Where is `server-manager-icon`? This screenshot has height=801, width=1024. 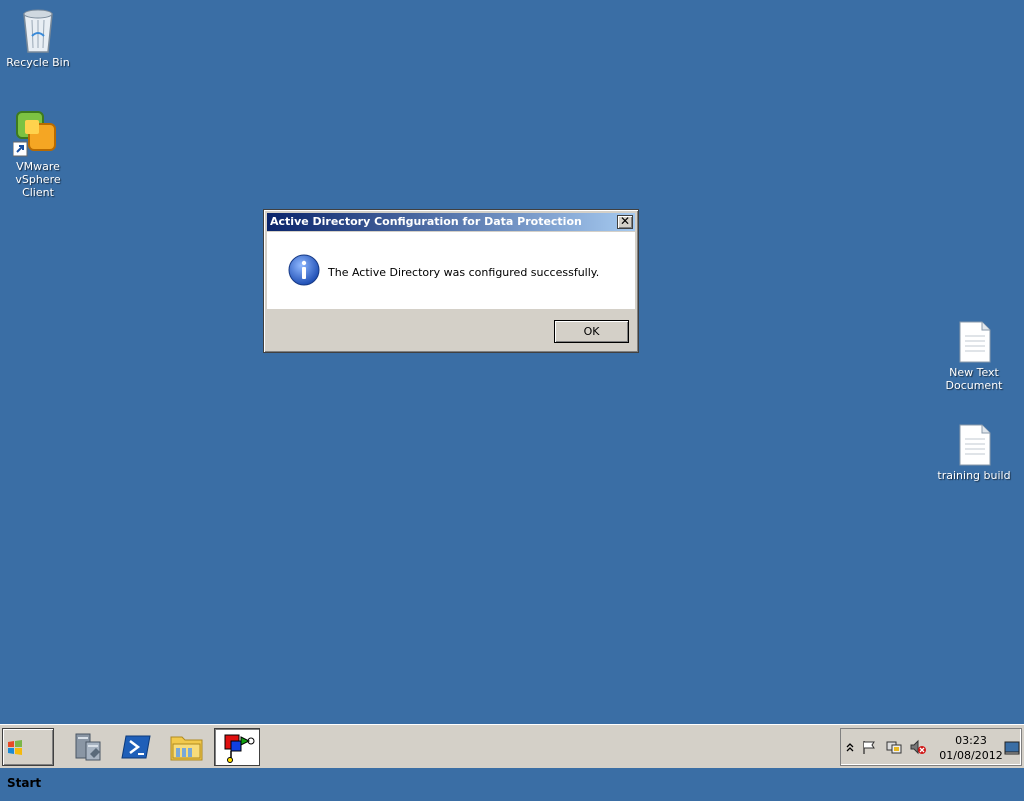 server-manager-icon is located at coordinates (88, 747).